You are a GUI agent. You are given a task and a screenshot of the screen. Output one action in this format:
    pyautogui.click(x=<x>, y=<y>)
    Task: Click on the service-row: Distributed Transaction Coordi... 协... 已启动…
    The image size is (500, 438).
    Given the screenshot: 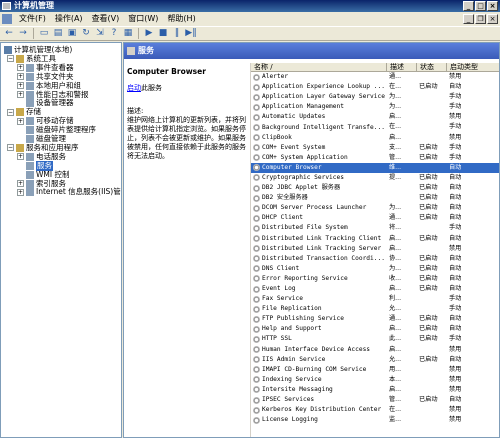 What is the action you would take?
    pyautogui.click(x=375, y=259)
    